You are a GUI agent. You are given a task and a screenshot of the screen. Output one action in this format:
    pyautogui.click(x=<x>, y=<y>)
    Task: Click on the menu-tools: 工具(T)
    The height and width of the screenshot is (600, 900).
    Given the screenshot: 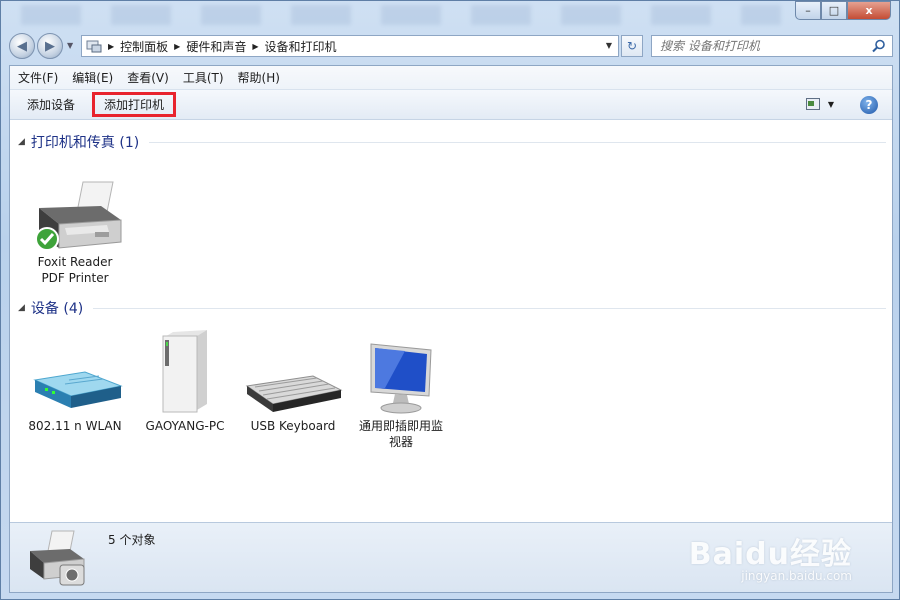 What is the action you would take?
    pyautogui.click(x=203, y=77)
    